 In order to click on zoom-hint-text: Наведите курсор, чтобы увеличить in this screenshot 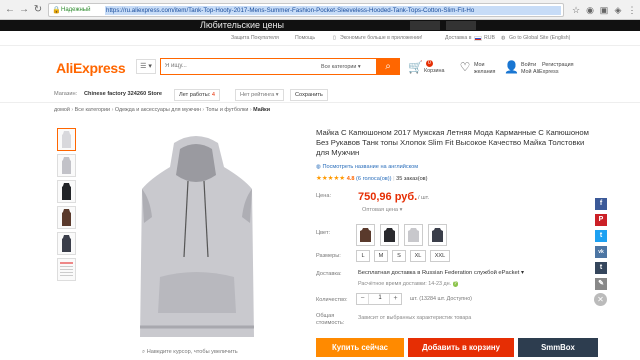, I will do `click(192, 352)`.